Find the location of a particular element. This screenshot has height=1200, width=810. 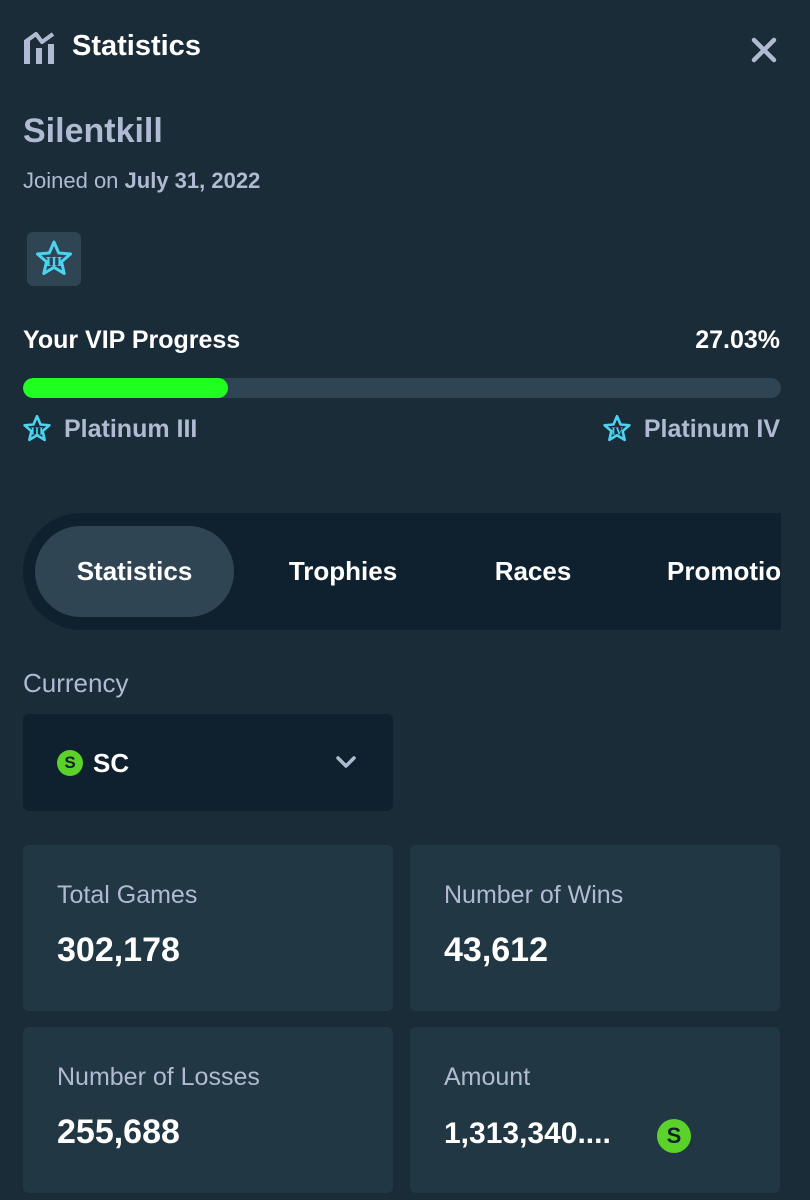

current-tier-label: Platinum III is located at coordinates (131, 428).